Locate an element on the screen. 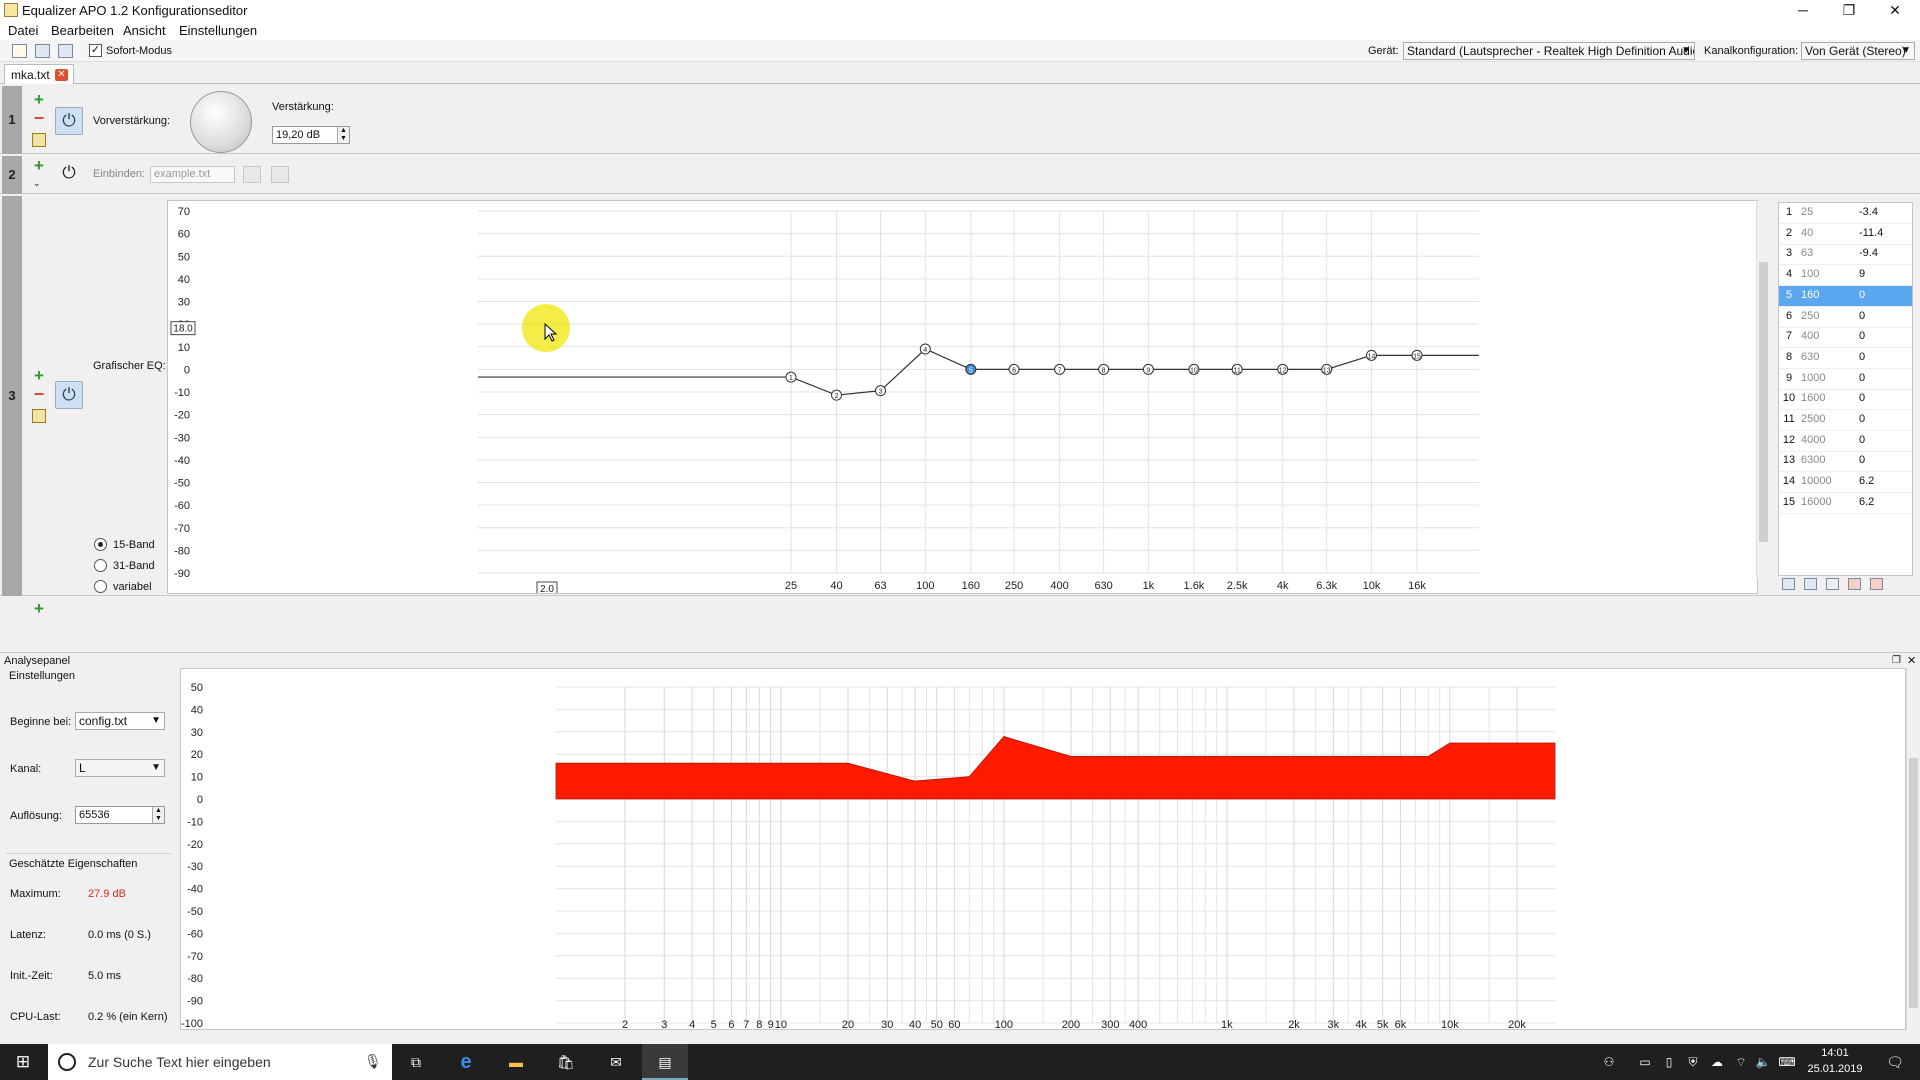 The width and height of the screenshot is (1920, 1080). normalize-bands-icon is located at coordinates (1876, 584).